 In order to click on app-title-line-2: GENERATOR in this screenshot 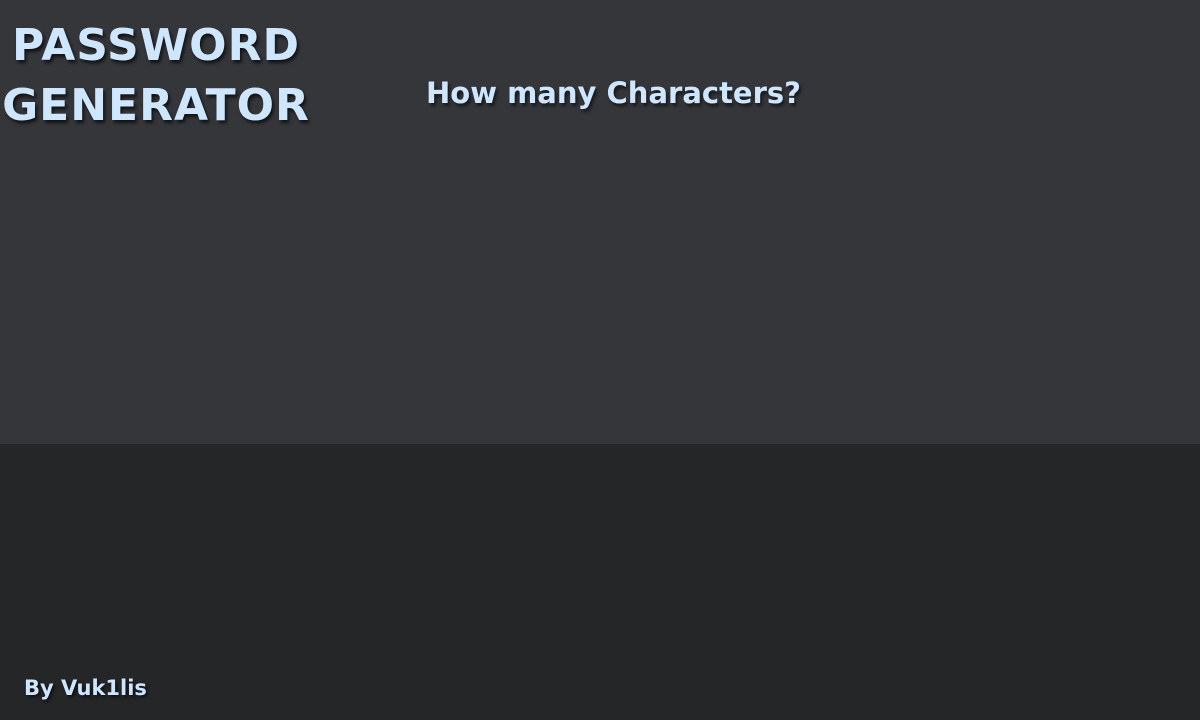, I will do `click(156, 105)`.